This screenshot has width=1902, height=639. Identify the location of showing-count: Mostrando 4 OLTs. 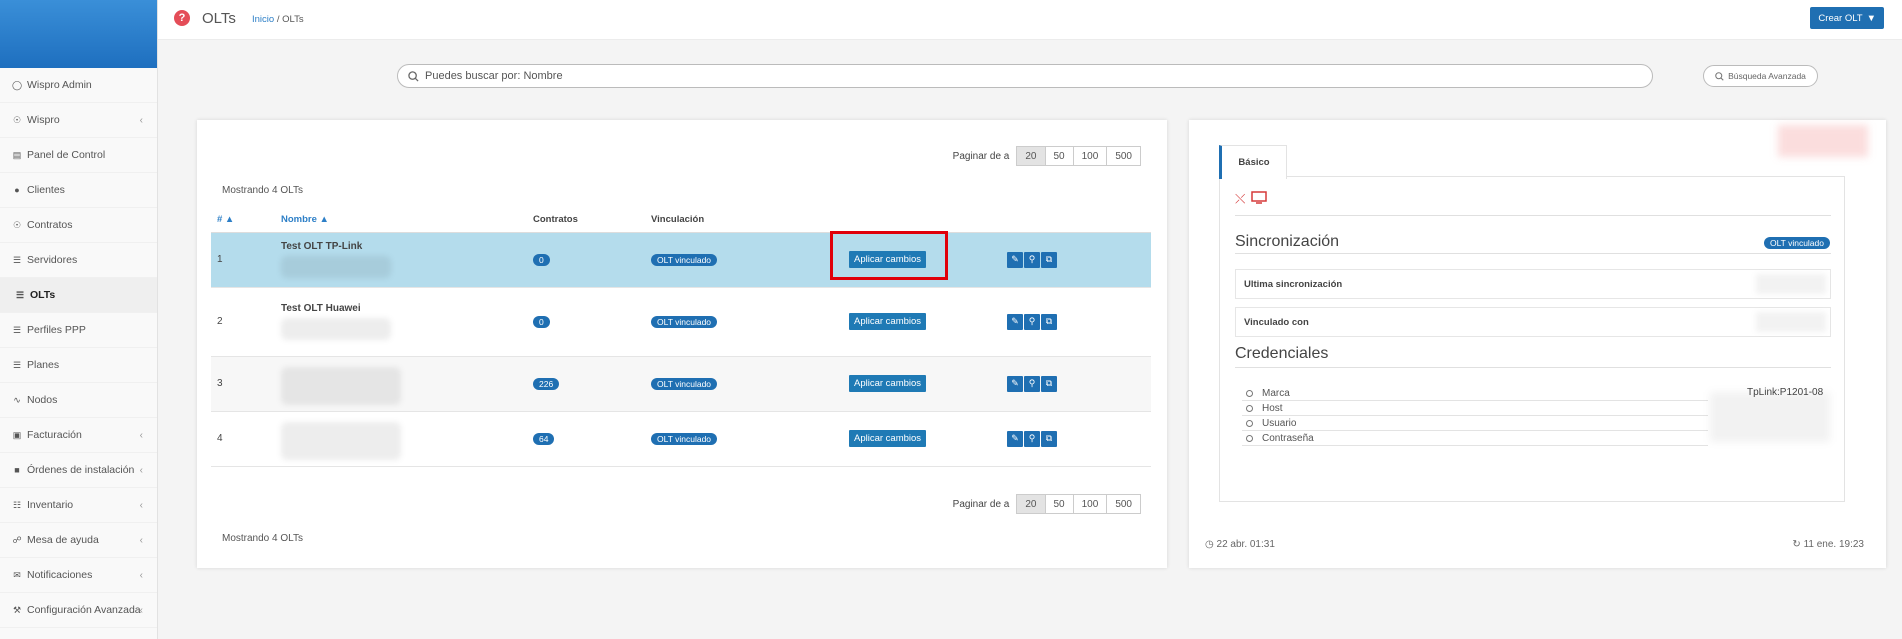
(262, 190).